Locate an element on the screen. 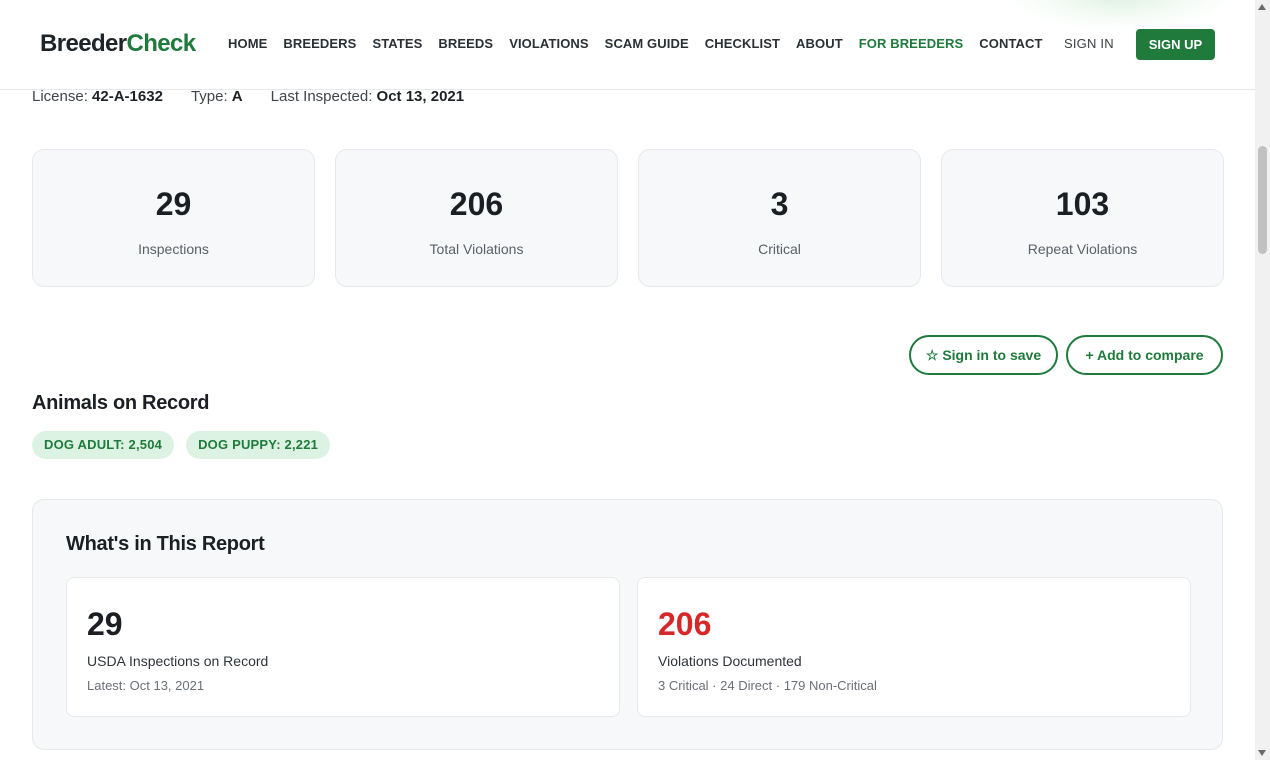  nav-item-breeders: BREEDERS is located at coordinates (319, 44).